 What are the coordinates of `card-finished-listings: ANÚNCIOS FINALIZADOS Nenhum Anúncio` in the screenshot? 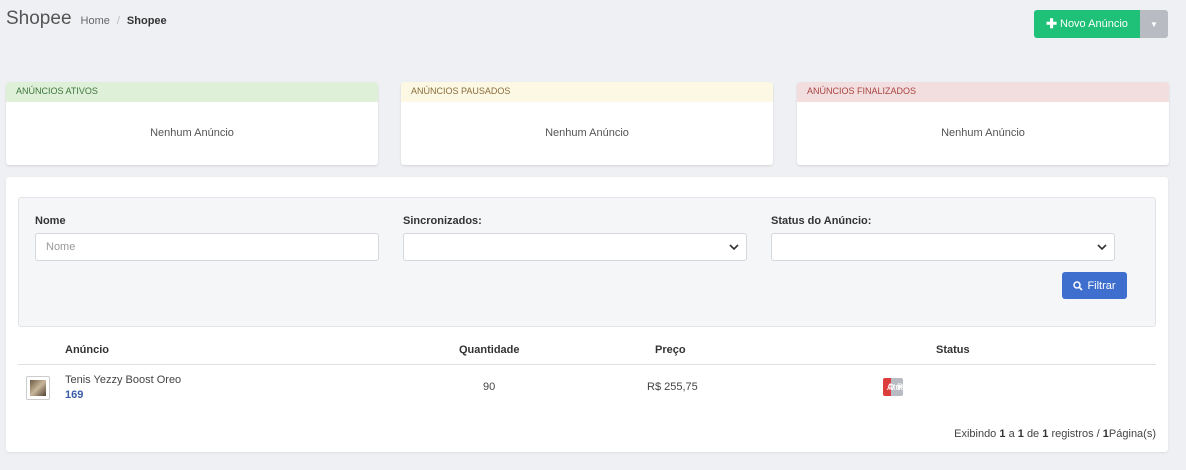 It's located at (983, 123).